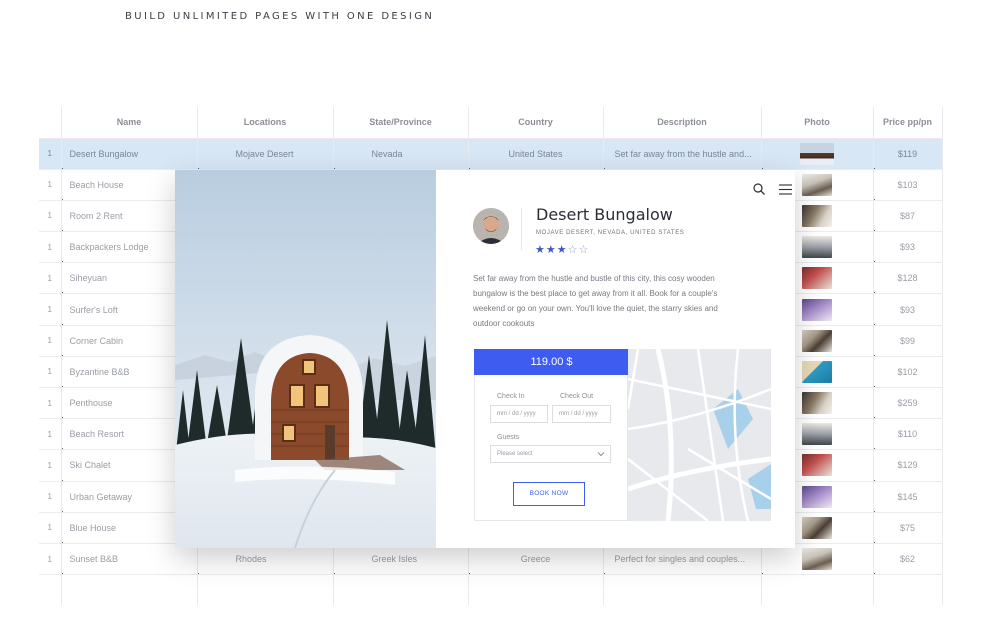  I want to click on check-out-field: mm / dd / yyyy, so click(581, 414).